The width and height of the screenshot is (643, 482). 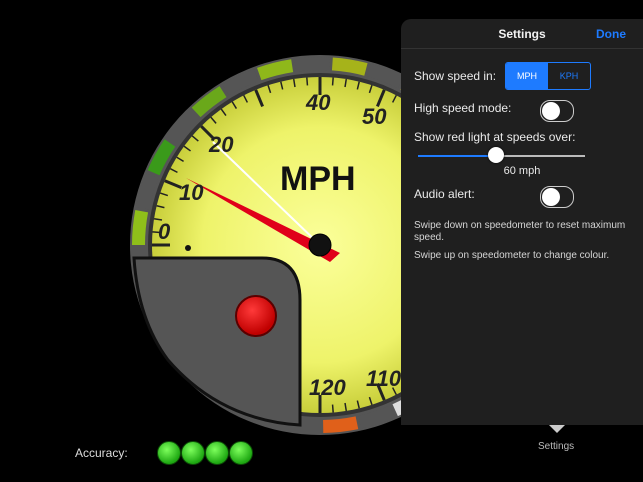 What do you see at coordinates (444, 194) in the screenshot?
I see `audio-alert-label: Audio alert:` at bounding box center [444, 194].